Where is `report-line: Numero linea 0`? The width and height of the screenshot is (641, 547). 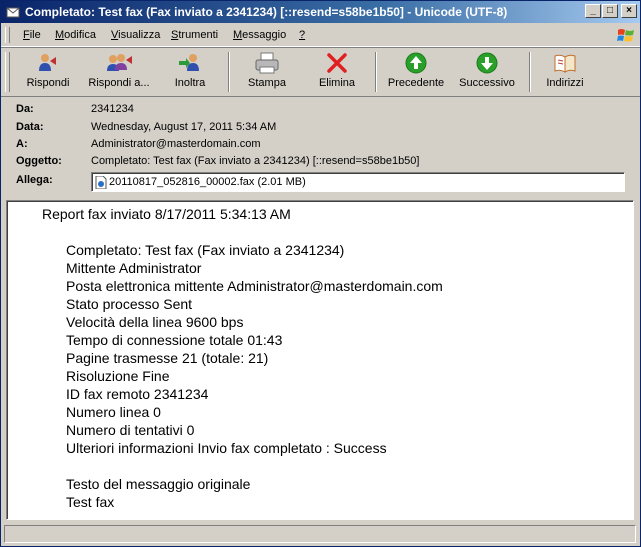
report-line: Numero linea 0 is located at coordinates (113, 412).